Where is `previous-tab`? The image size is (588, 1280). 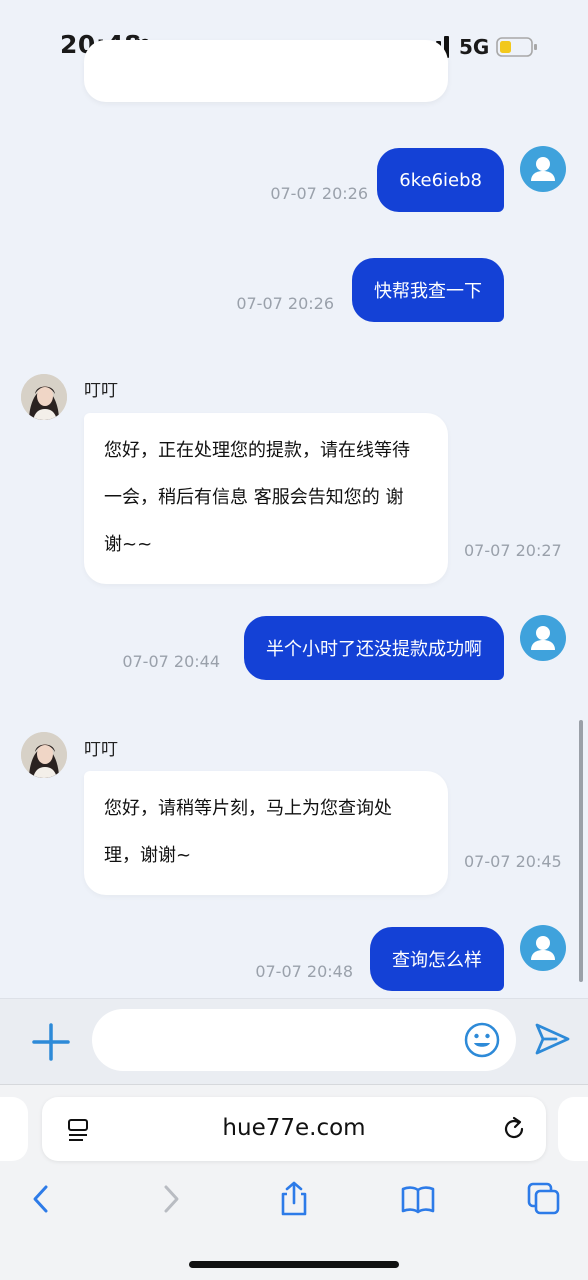
previous-tab is located at coordinates (14, 1129).